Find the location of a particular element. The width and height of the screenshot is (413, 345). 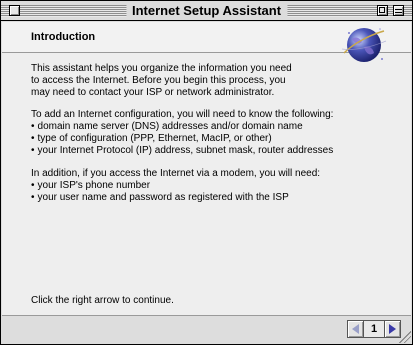

list-item: your ISP's phone number is located at coordinates (206, 186).